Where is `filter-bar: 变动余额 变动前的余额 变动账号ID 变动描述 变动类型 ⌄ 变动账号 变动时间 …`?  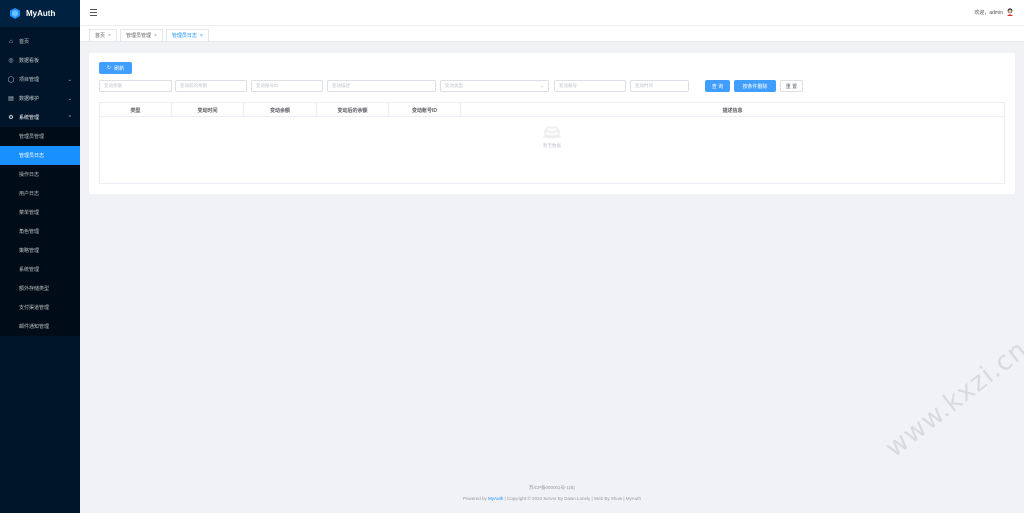
filter-bar: 变动余额 变动前的余额 变动账号ID 变动描述 变动类型 ⌄ 变动账号 变动时间 … is located at coordinates (554, 86).